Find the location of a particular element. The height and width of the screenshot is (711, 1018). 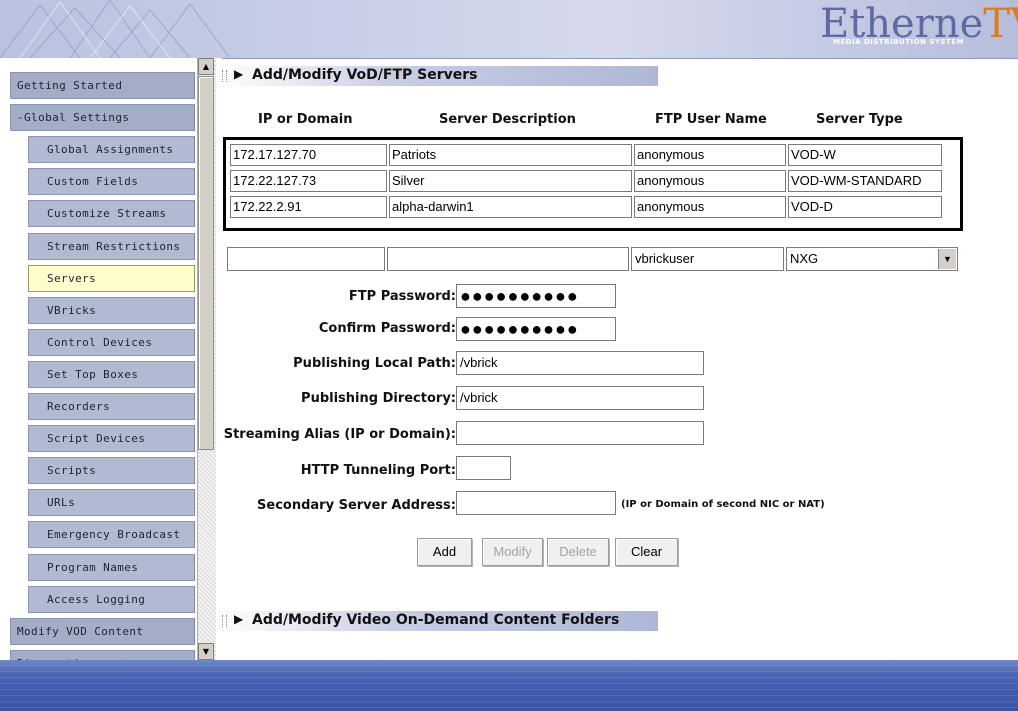

sidebar-item-custom-fields: Custom Fields is located at coordinates (111, 181).